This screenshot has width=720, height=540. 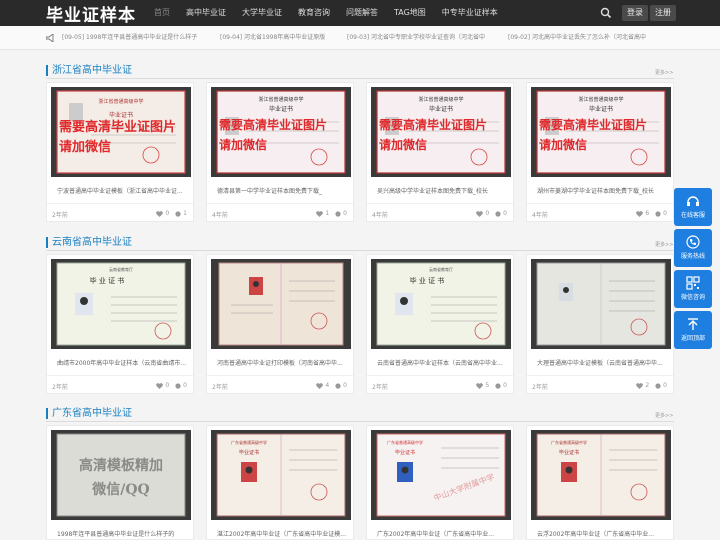 What do you see at coordinates (577, 38) in the screenshot?
I see `ticker-item: [09-02] 河北高中毕业证丢失了怎么补（河北省高中` at bounding box center [577, 38].